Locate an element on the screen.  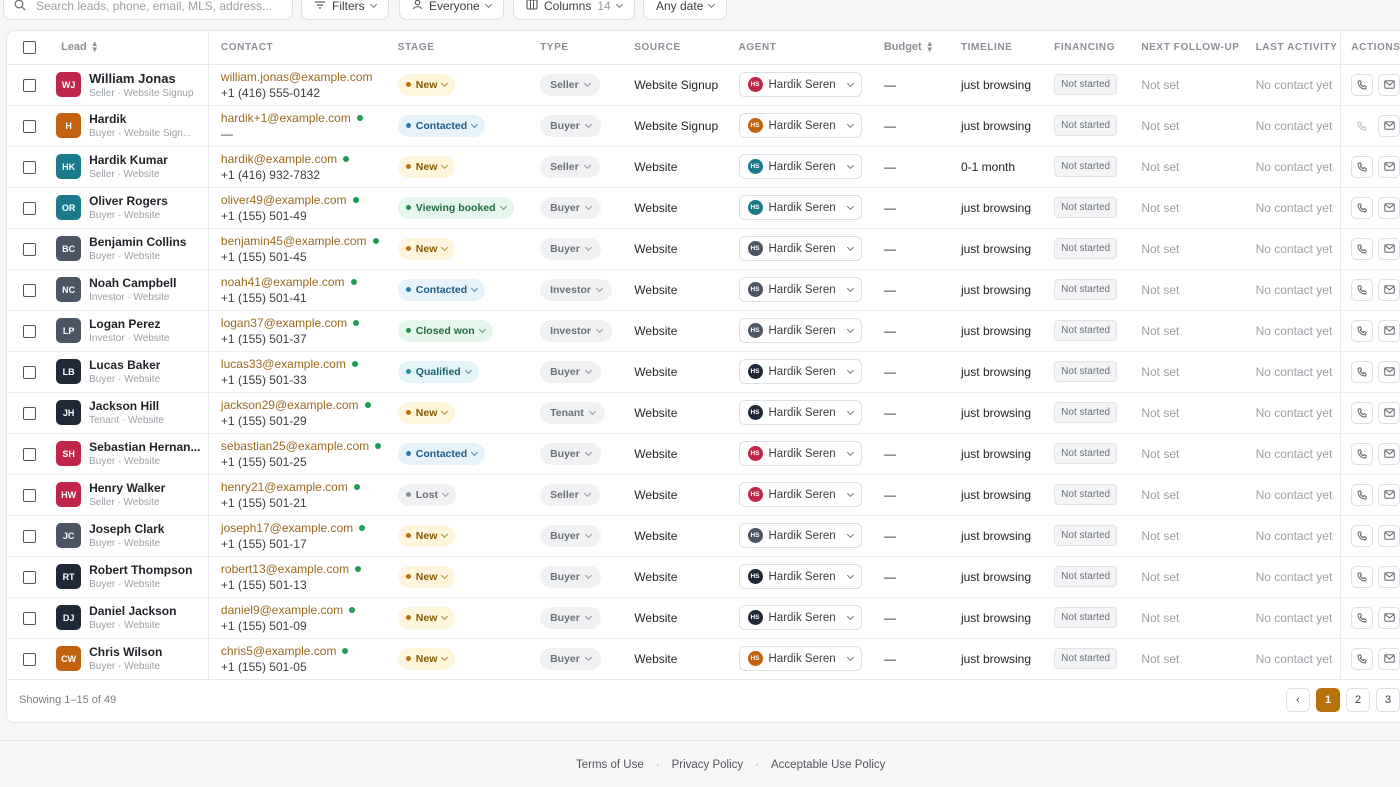
filters-button: Filters is located at coordinates (345, 10).